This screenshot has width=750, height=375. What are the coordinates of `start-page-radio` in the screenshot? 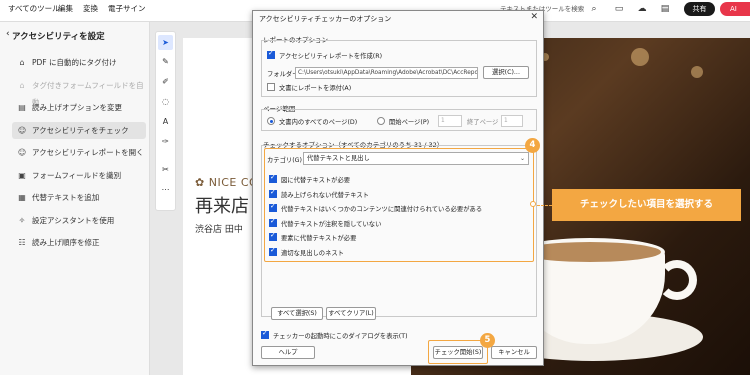 It's located at (381, 121).